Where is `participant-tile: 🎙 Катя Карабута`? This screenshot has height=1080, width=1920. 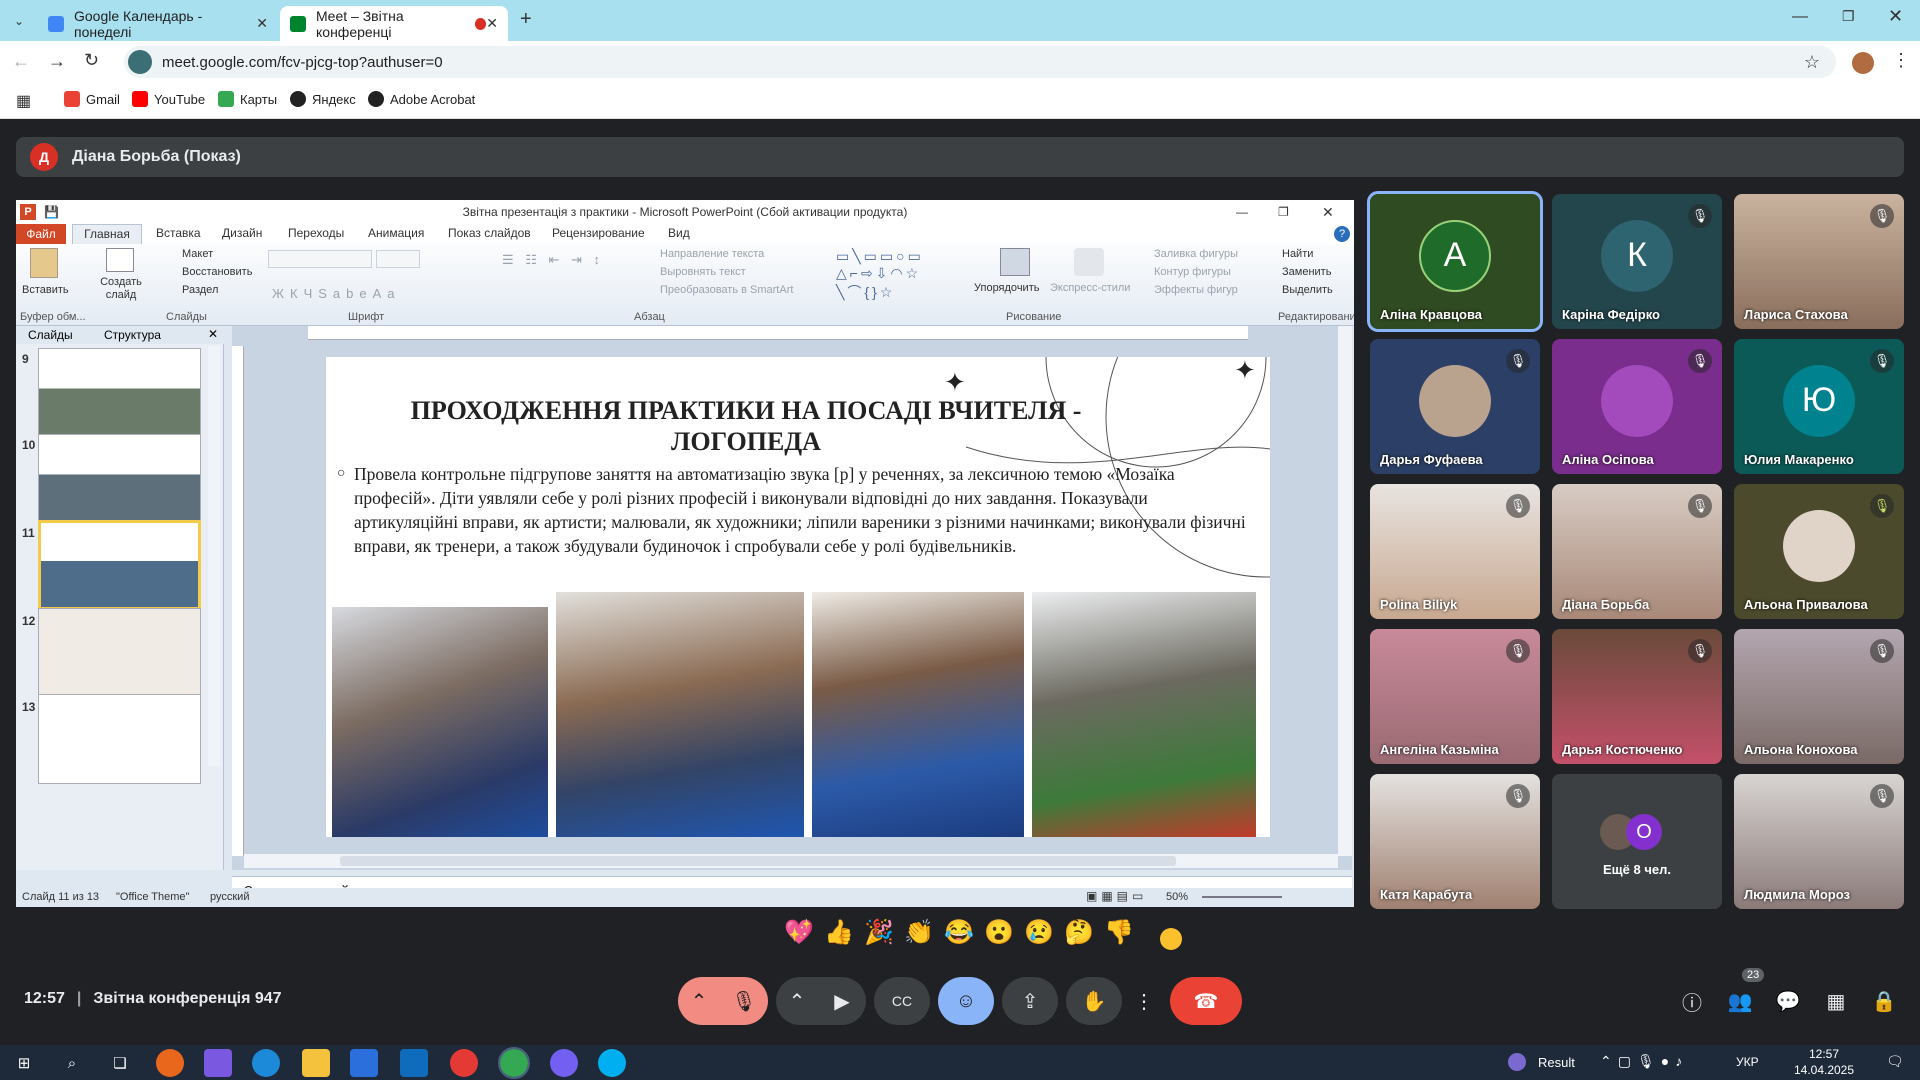
participant-tile: 🎙 Катя Карабута is located at coordinates (1455, 841).